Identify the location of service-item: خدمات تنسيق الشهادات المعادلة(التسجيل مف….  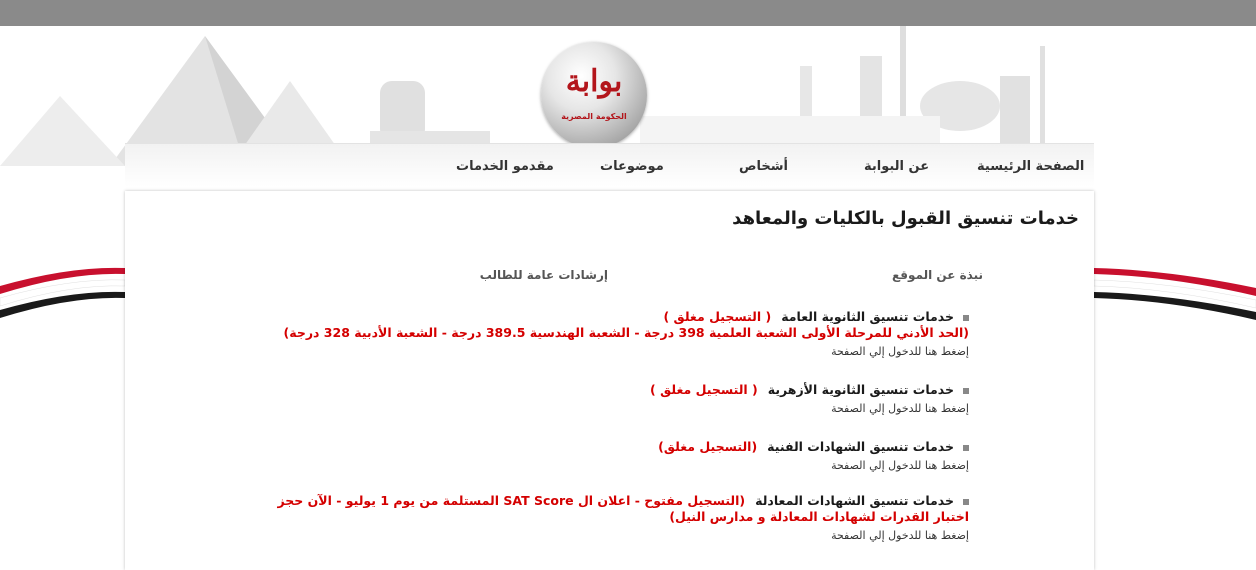
(609, 517).